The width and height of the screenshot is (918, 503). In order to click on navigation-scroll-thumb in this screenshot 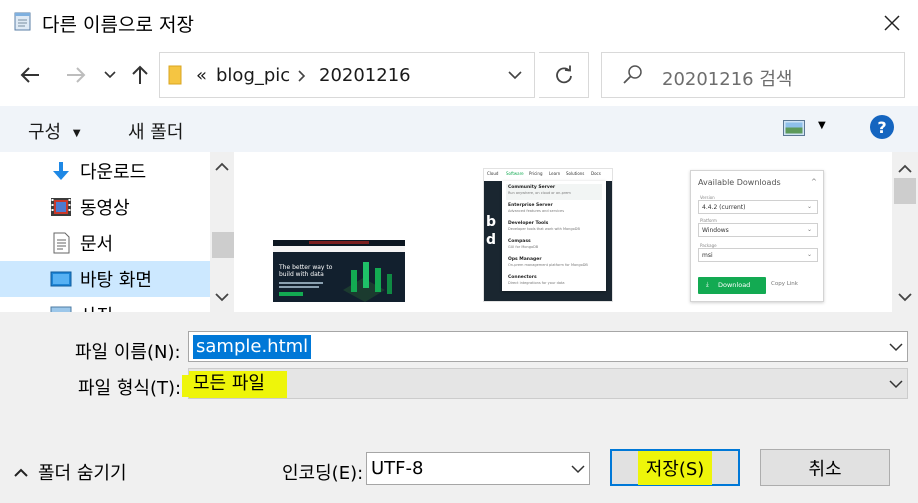, I will do `click(223, 245)`.